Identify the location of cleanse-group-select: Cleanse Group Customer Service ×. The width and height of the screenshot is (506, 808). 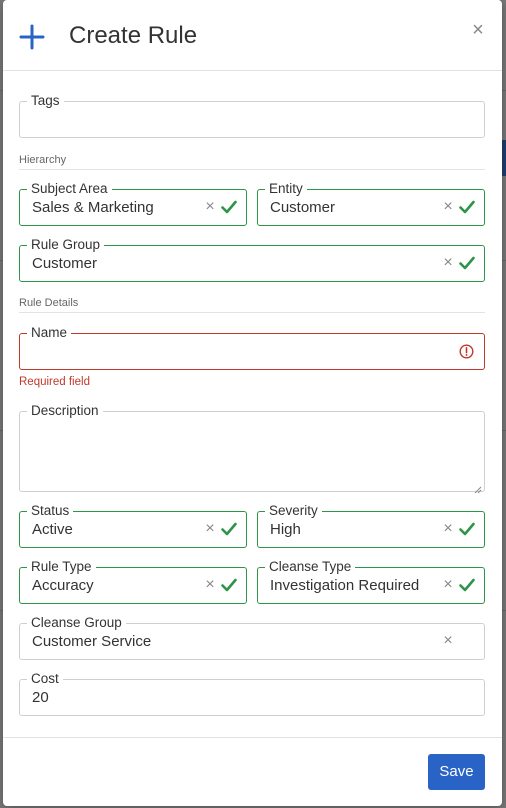
(252, 637).